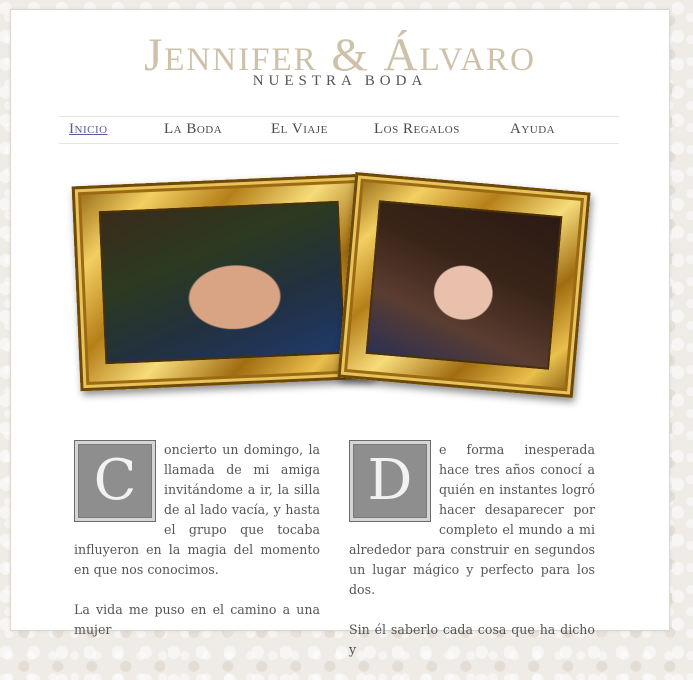  What do you see at coordinates (390, 481) in the screenshot?
I see `dropcap-d: D` at bounding box center [390, 481].